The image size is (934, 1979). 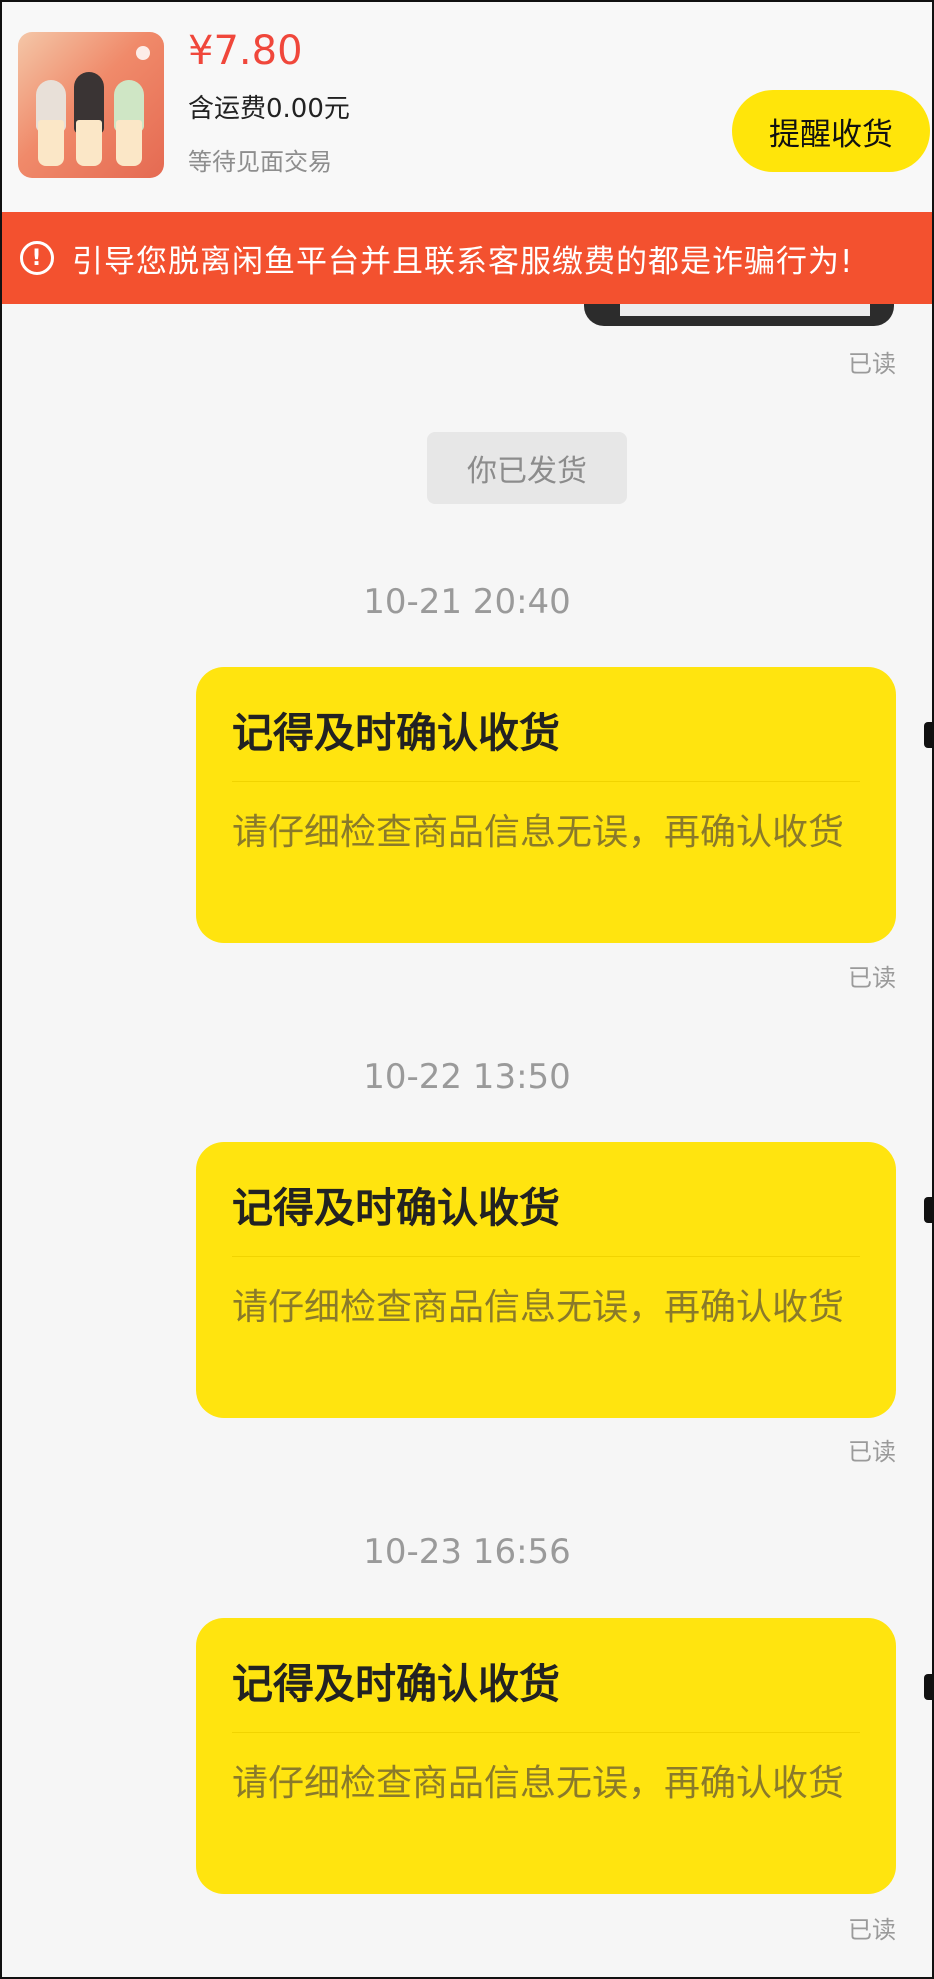 I want to click on warning-text: 引导您脱离闲鱼平台并且联系客服缴费的都是诈骗行为!, so click(x=463, y=261).